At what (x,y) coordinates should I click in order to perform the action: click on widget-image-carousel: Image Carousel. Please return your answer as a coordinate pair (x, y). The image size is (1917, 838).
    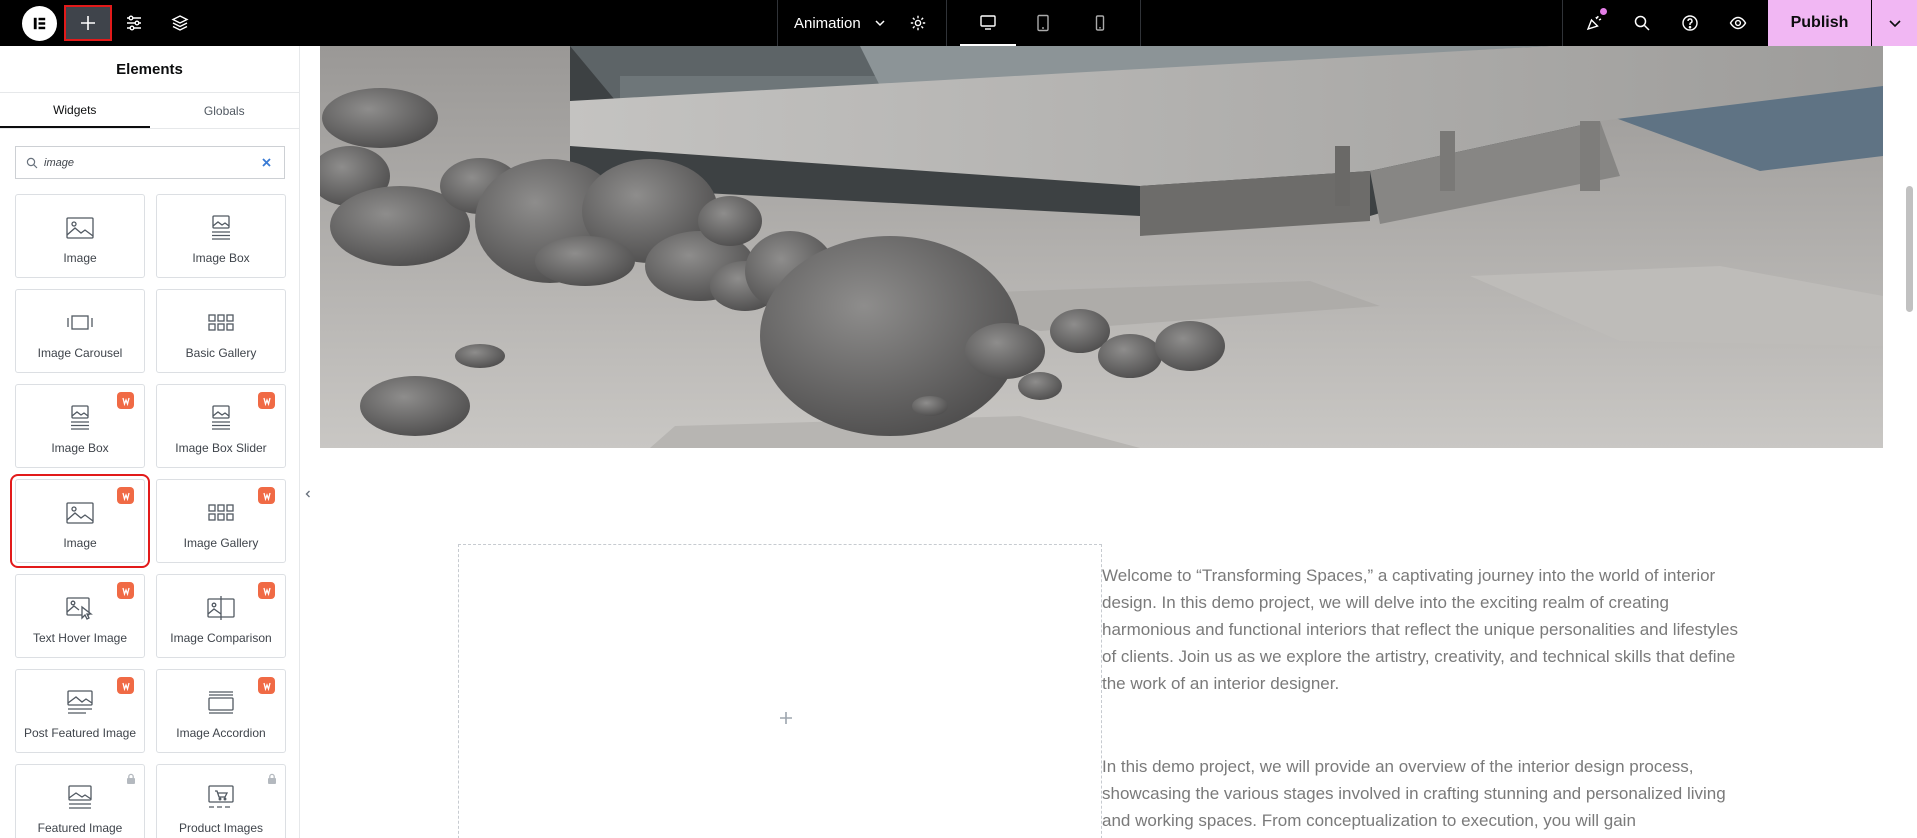
    Looking at the image, I should click on (80, 331).